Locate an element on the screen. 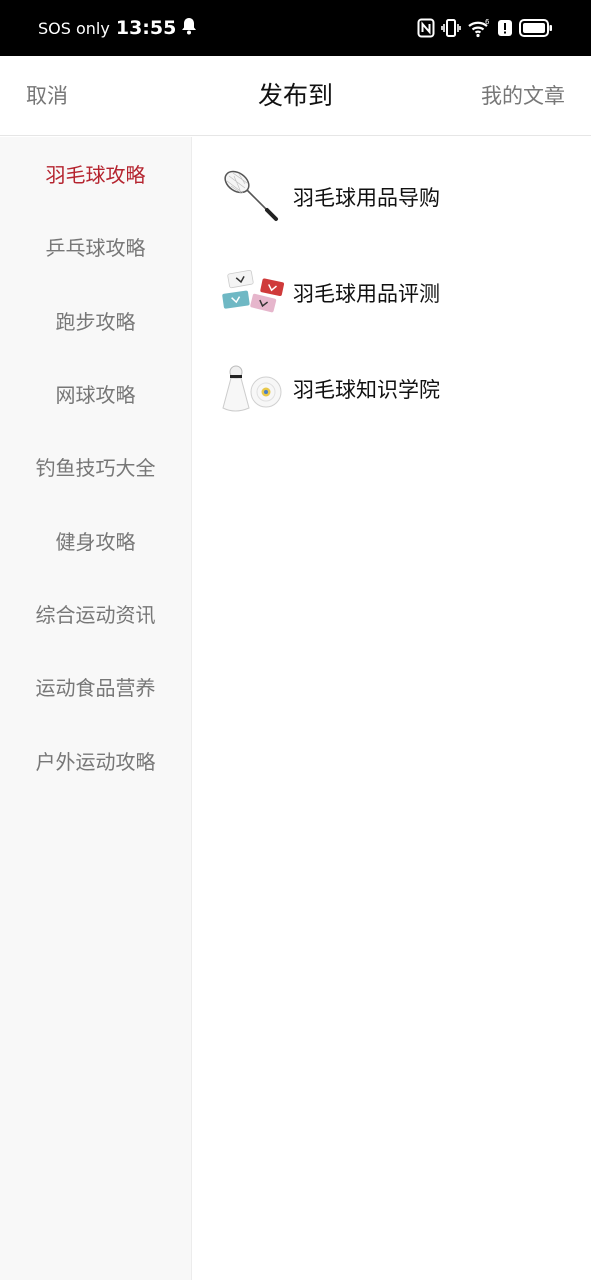 This screenshot has height=1280, width=591. badminton-racket-icon is located at coordinates (252, 197).